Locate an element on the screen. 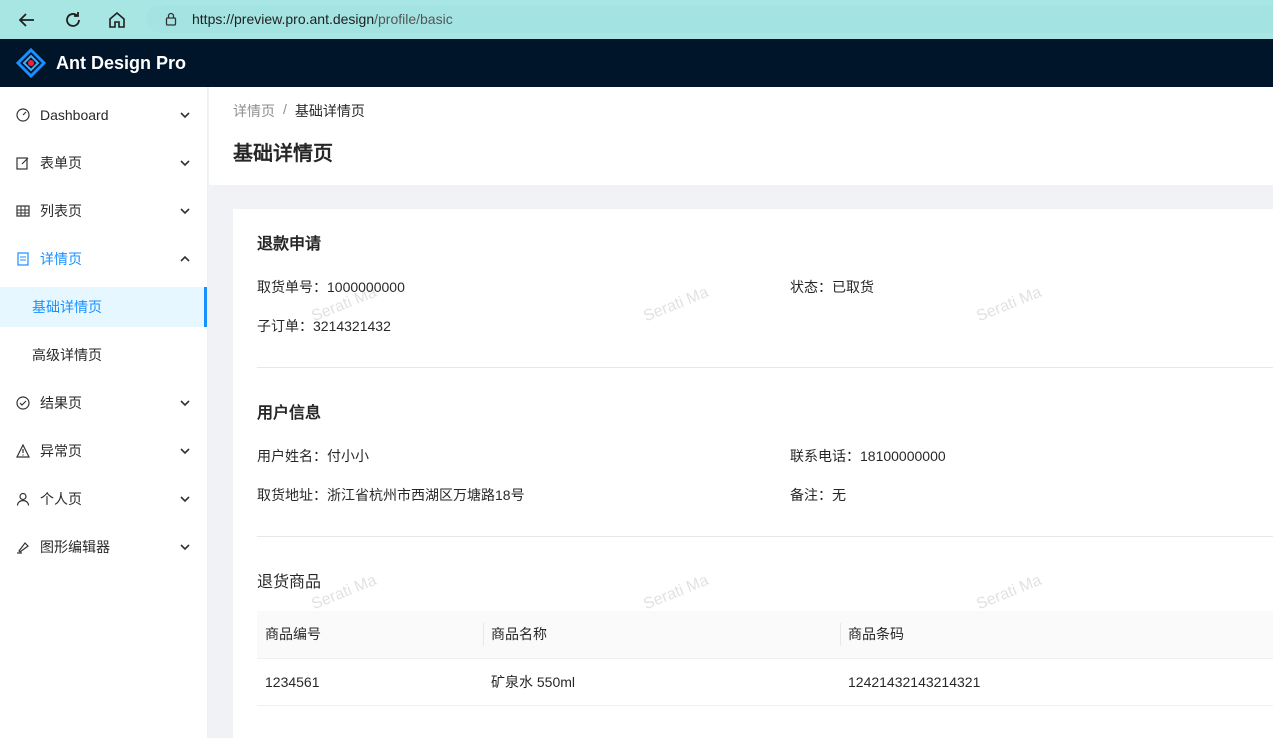 This screenshot has height=738, width=1273. sidebar-item-account: 个人页 is located at coordinates (103, 499).